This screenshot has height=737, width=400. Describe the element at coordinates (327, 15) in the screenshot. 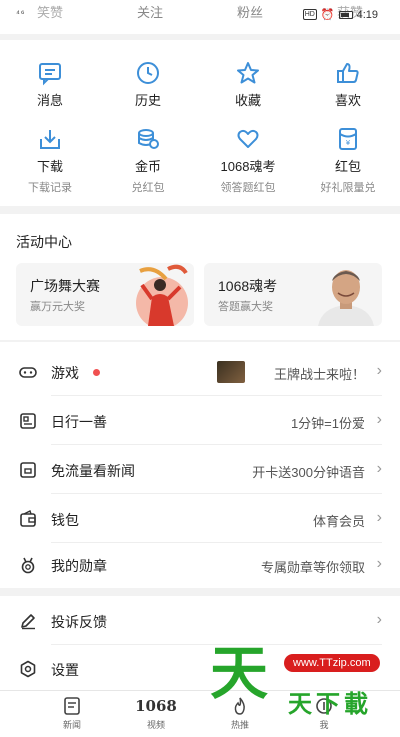

I see `alarm-icon: ⏰` at that location.